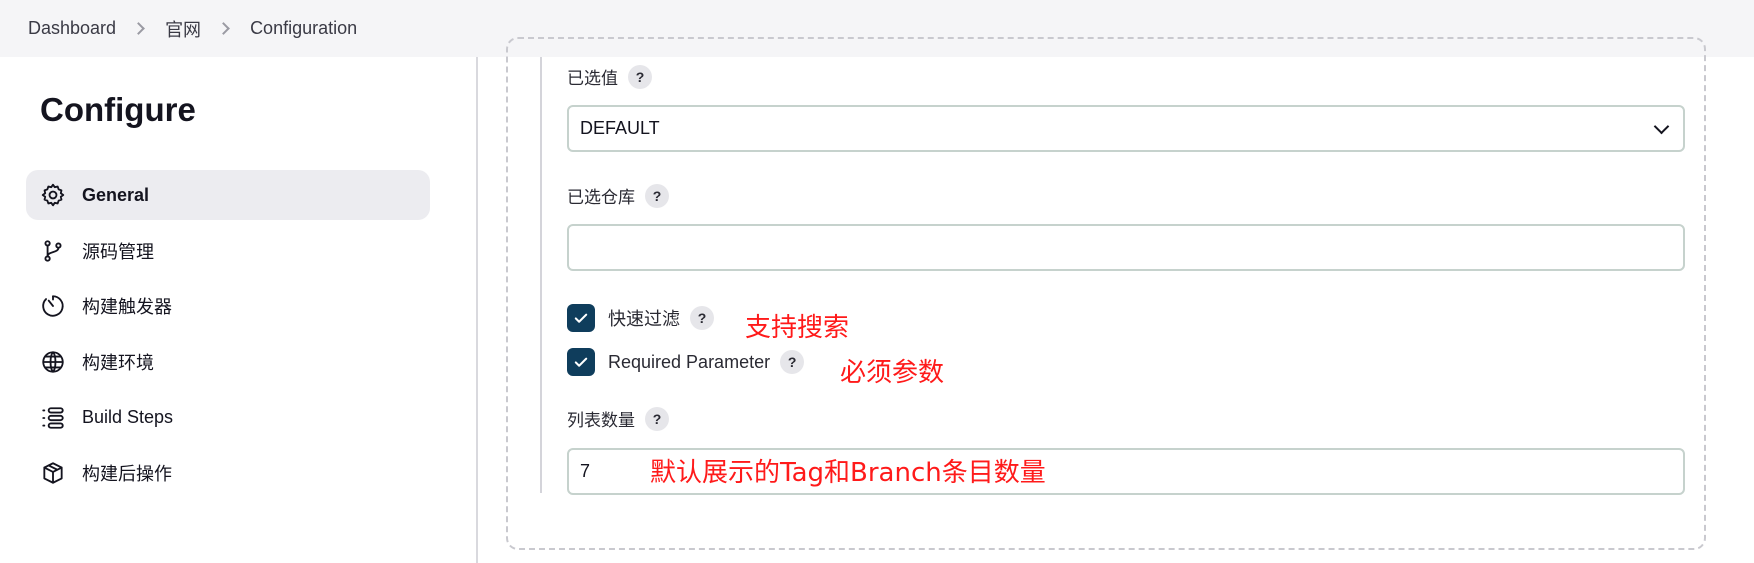 The image size is (1754, 563). What do you see at coordinates (592, 78) in the screenshot?
I see `selected-value-label-text: 已选值` at bounding box center [592, 78].